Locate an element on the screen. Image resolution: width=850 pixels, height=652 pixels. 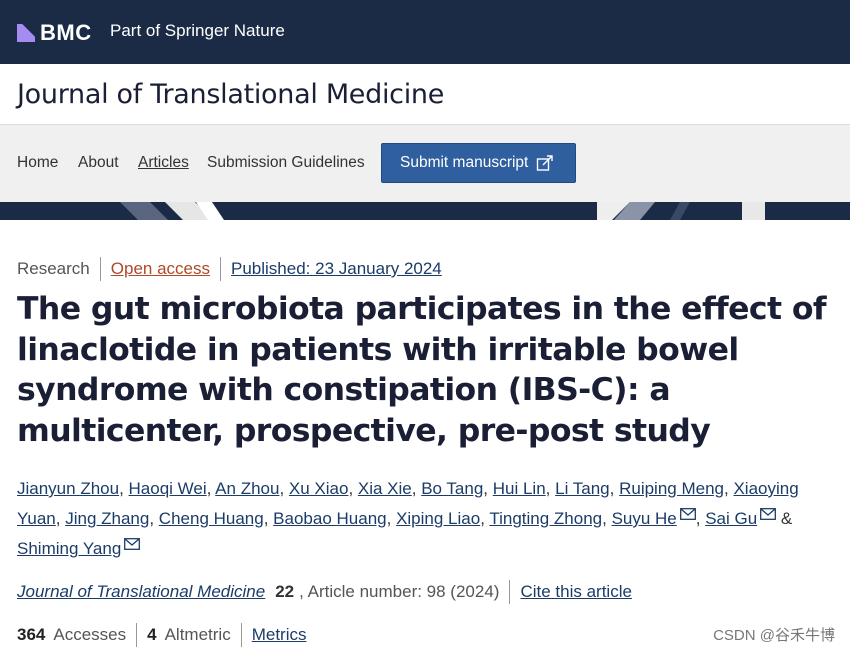
submit-manuscript-button: Submit manuscript is located at coordinates (478, 163).